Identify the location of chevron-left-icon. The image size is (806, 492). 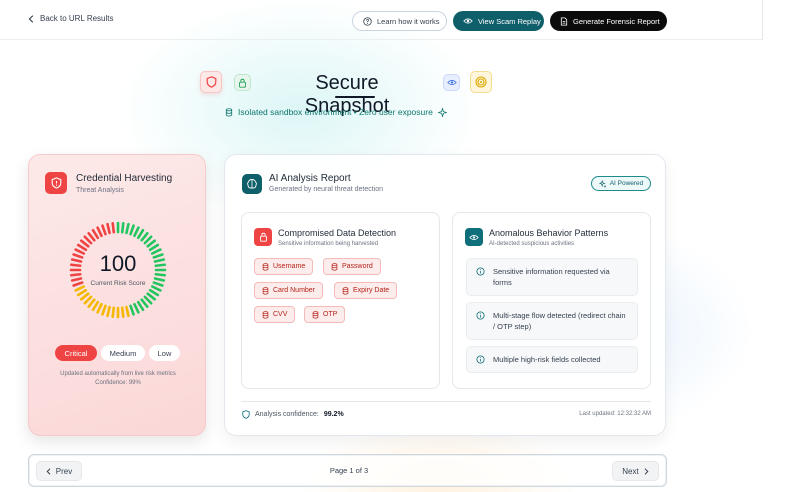
(48, 471).